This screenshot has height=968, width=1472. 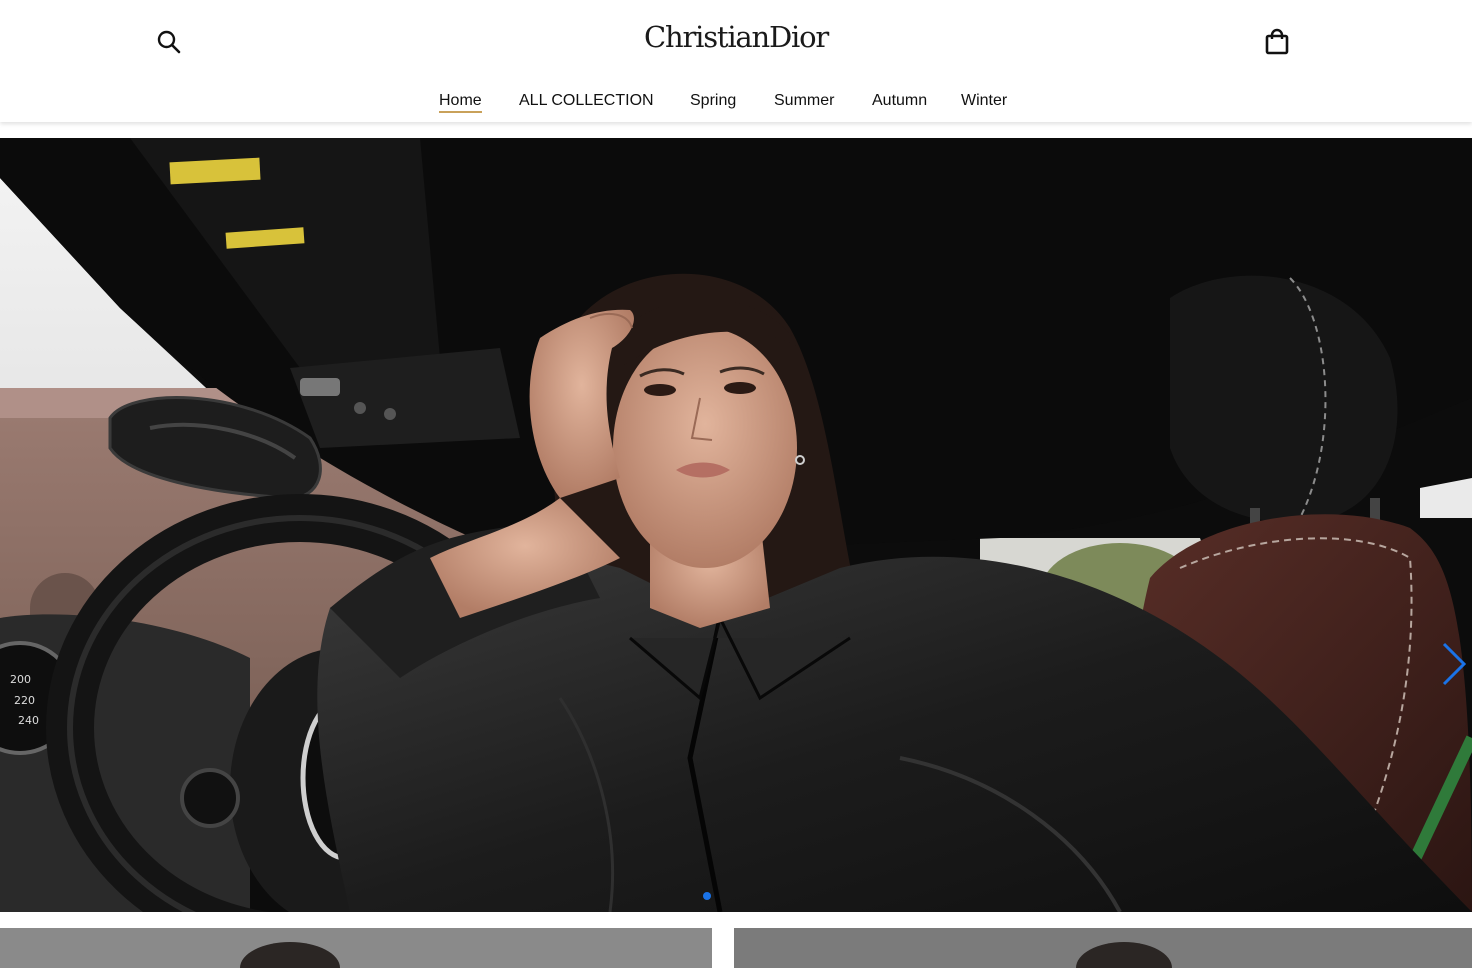 I want to click on search-icon, so click(x=169, y=42).